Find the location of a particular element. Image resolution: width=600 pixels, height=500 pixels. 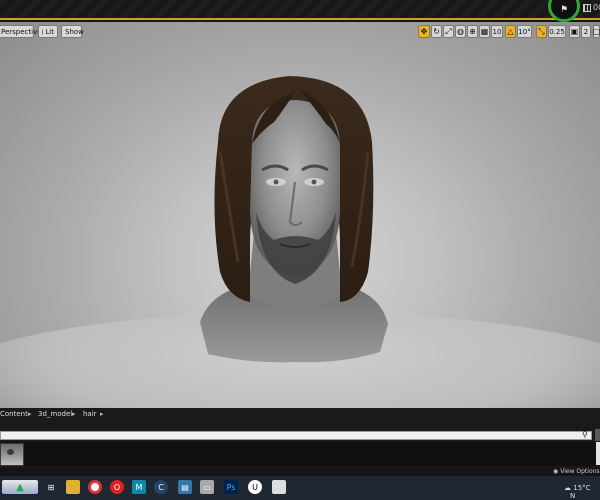

maximize-viewport-button: □ is located at coordinates (596, 31).